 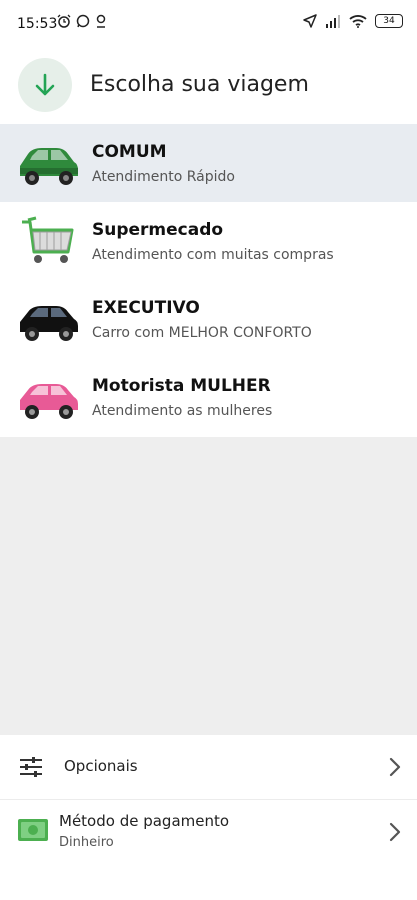 What do you see at coordinates (199, 84) in the screenshot?
I see `page-title: Escolha sua viagem` at bounding box center [199, 84].